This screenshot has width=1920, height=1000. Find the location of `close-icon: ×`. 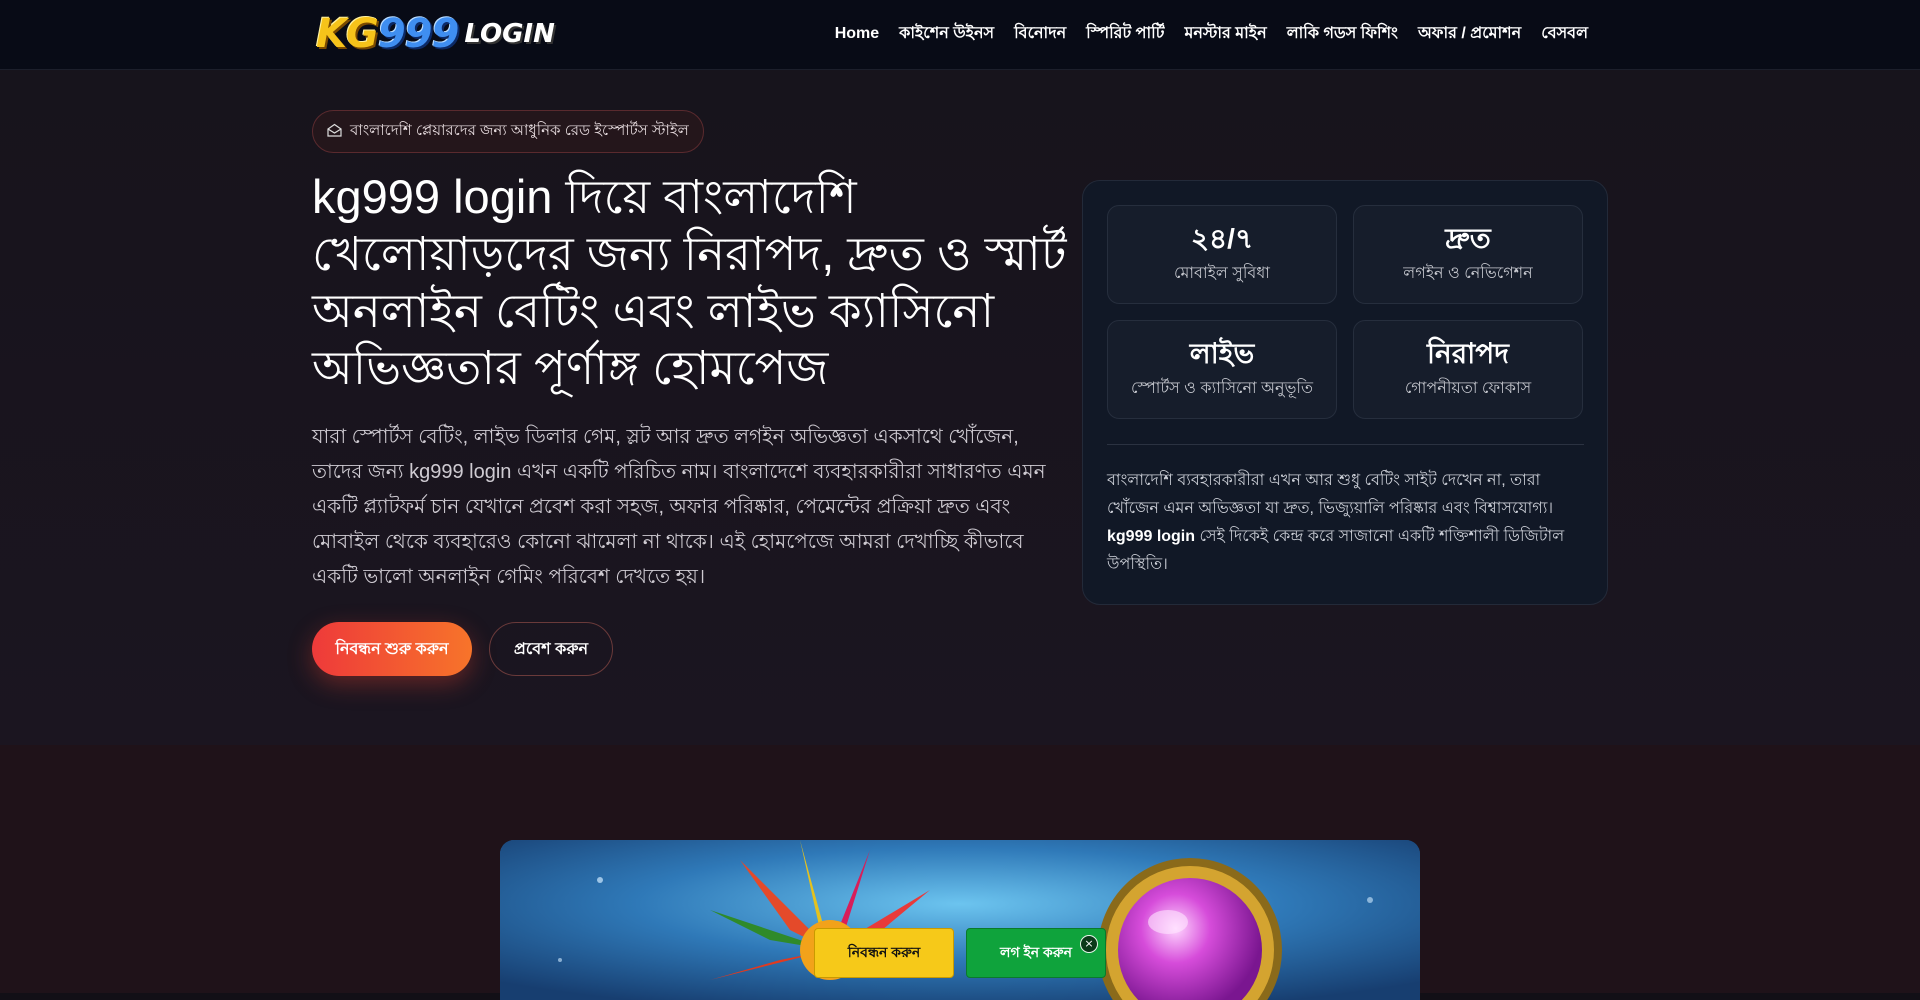

close-icon: × is located at coordinates (1089, 944).